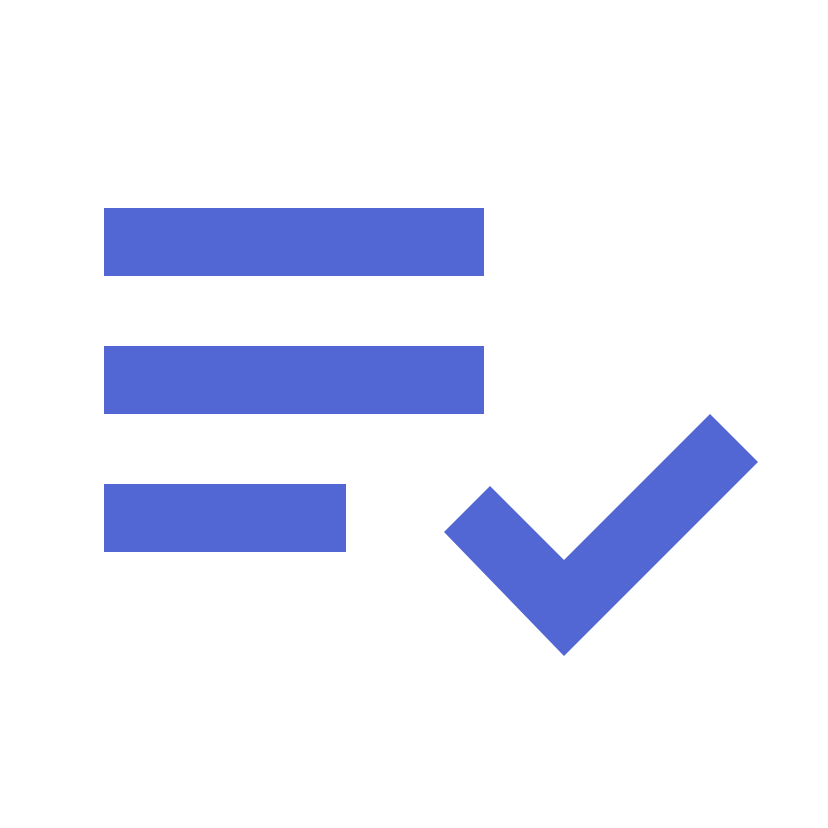 The height and width of the screenshot is (828, 828). Describe the element at coordinates (294, 380) in the screenshot. I see `list-line-middle` at that location.